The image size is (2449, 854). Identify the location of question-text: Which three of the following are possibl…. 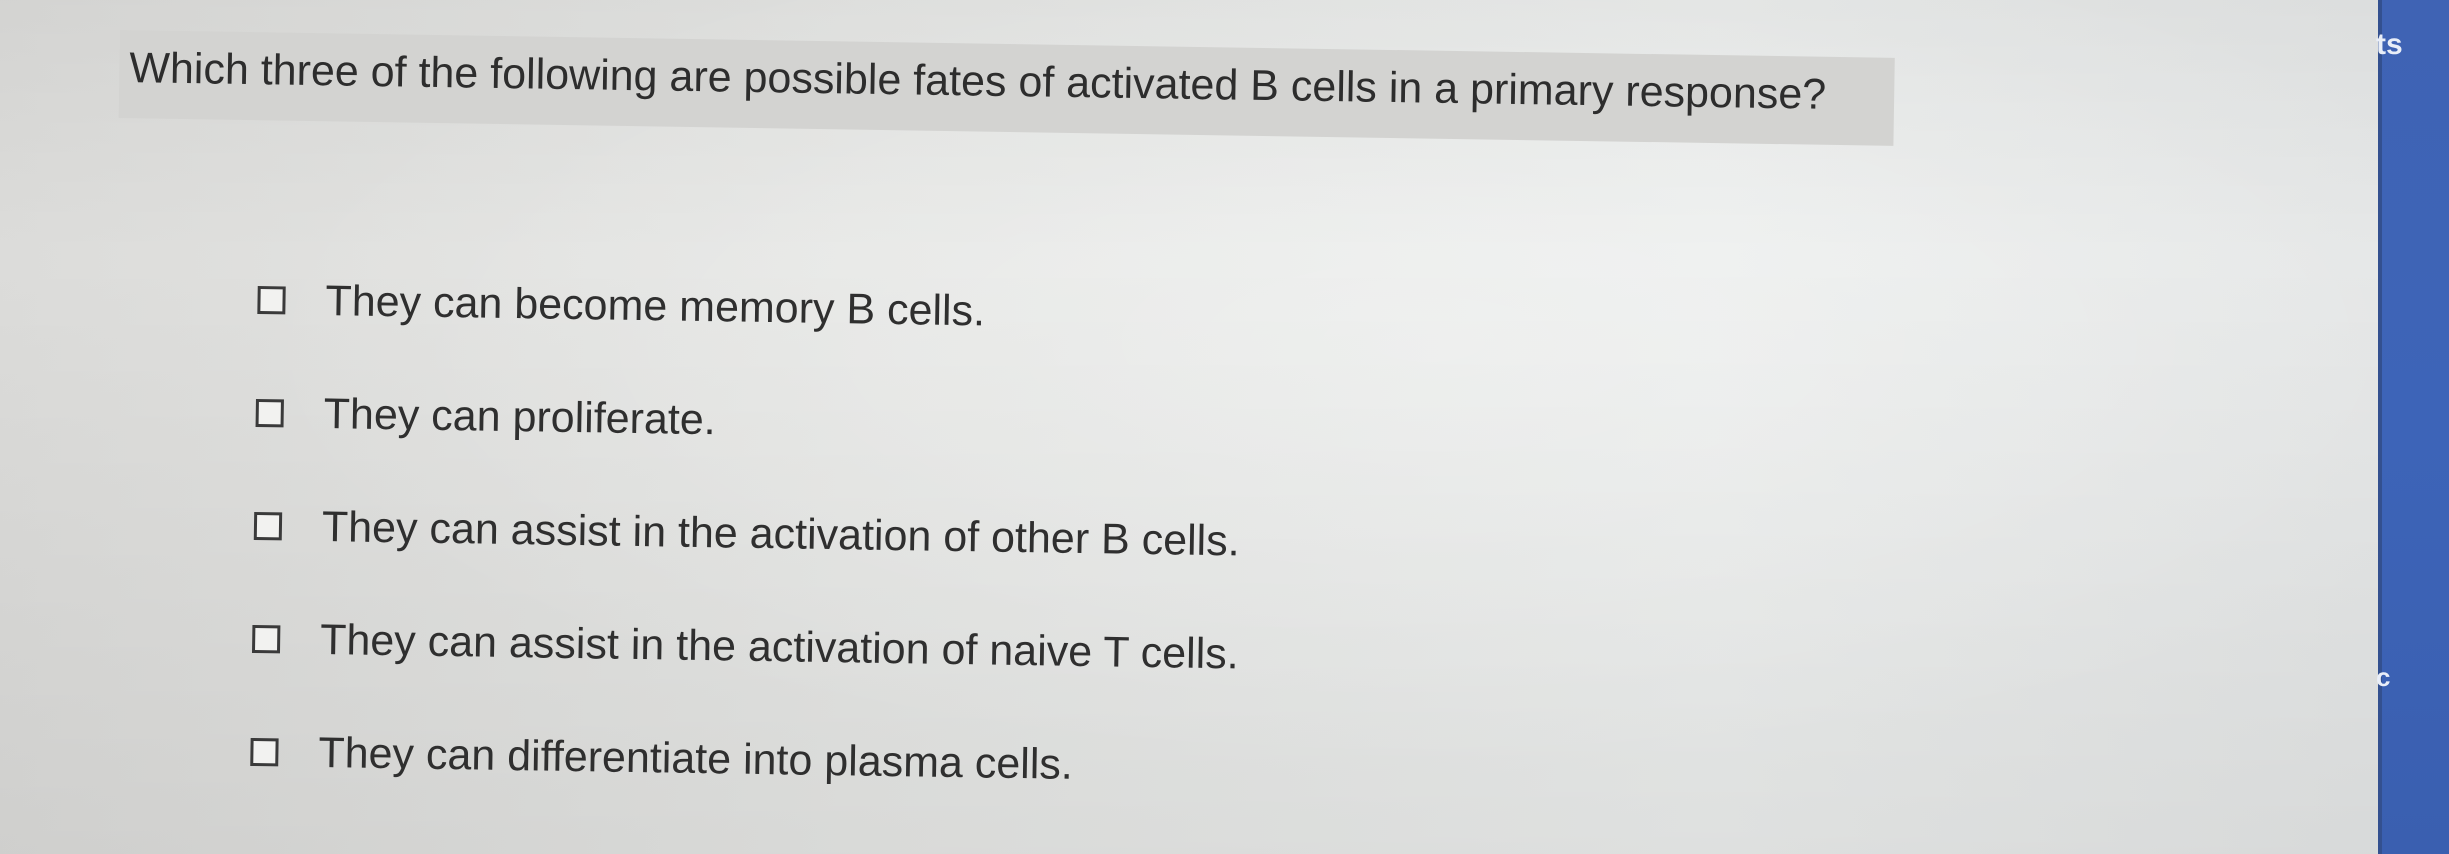
(978, 81).